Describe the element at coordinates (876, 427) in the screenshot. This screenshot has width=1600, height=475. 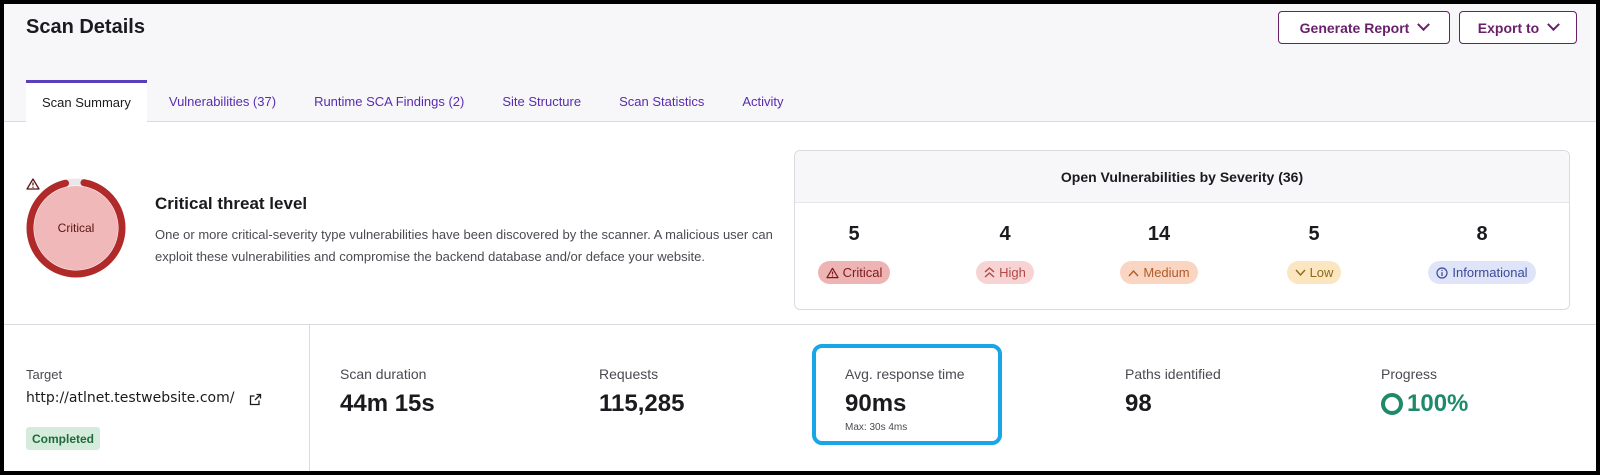
I see `stat-sub-label: Max: 30s 4ms` at that location.